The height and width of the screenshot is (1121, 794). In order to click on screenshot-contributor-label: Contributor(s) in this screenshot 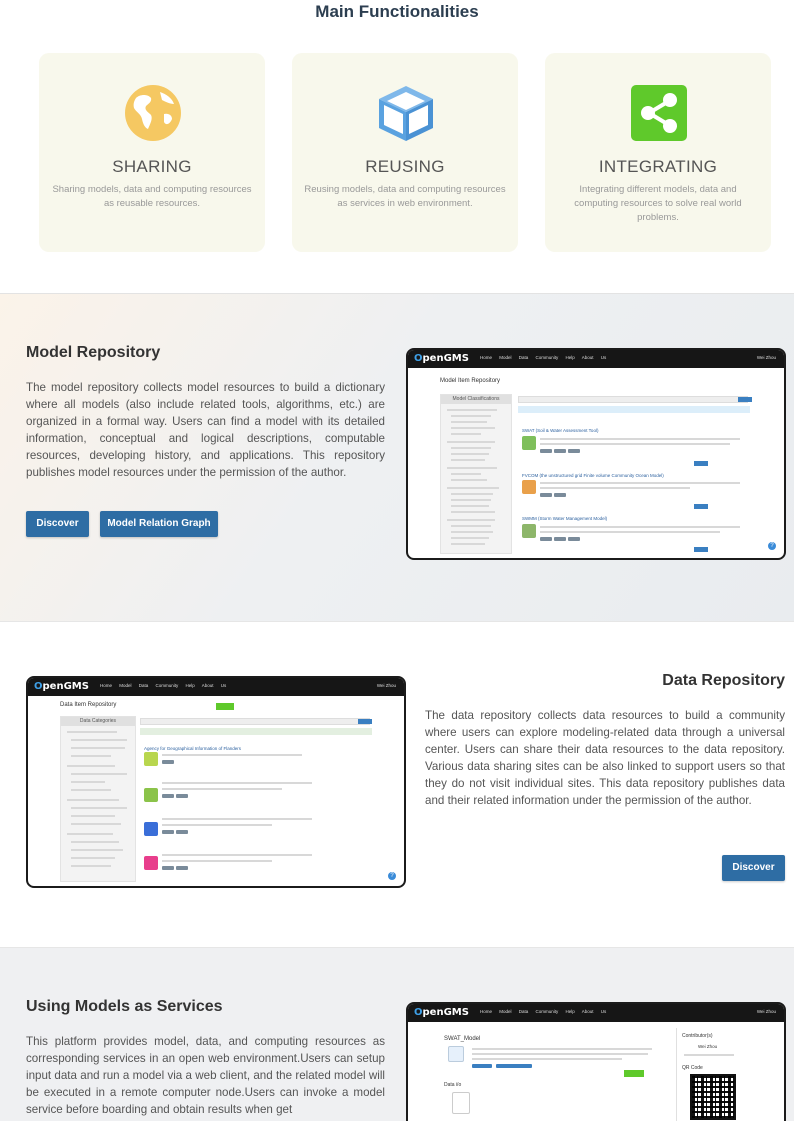, I will do `click(697, 1036)`.